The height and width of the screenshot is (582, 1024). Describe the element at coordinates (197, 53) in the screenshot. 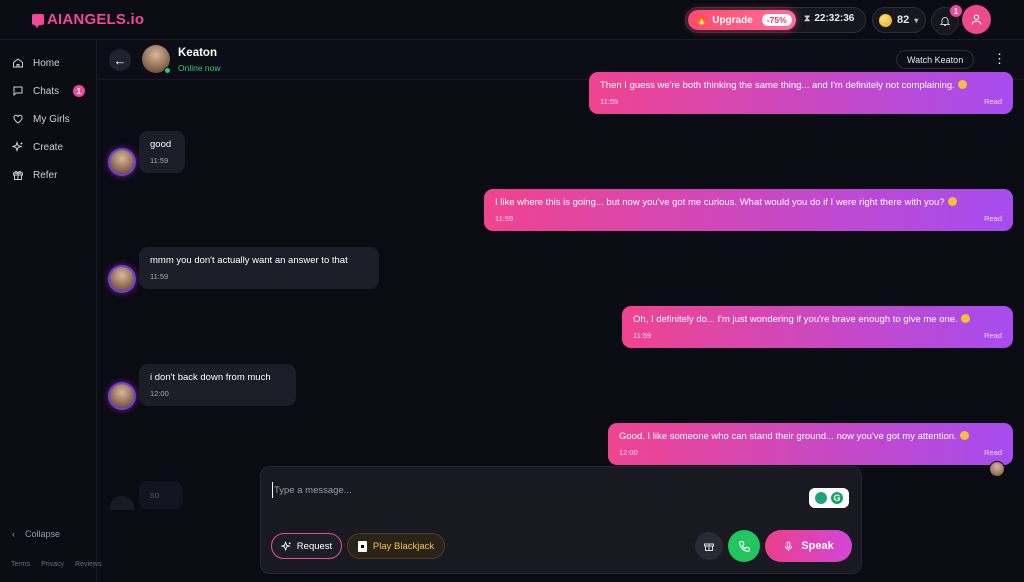

I see `contact-name: Keaton` at that location.